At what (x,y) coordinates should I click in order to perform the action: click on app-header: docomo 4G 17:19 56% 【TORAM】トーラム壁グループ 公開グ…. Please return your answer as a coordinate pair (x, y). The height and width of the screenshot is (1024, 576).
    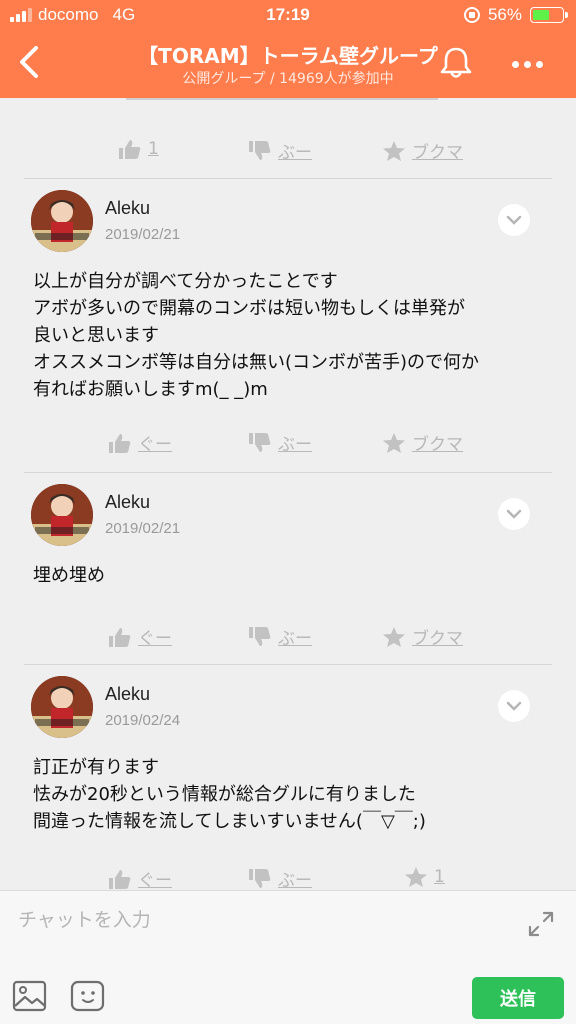
    Looking at the image, I should click on (288, 49).